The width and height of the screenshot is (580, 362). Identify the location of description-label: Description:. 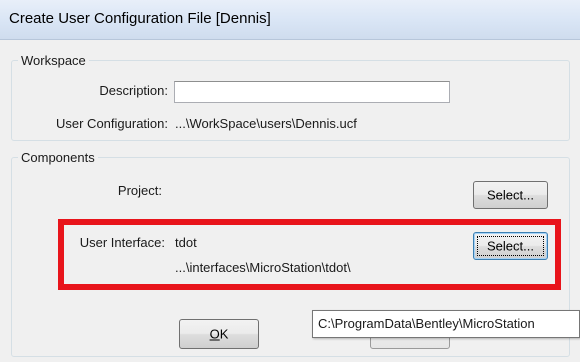
(133, 90).